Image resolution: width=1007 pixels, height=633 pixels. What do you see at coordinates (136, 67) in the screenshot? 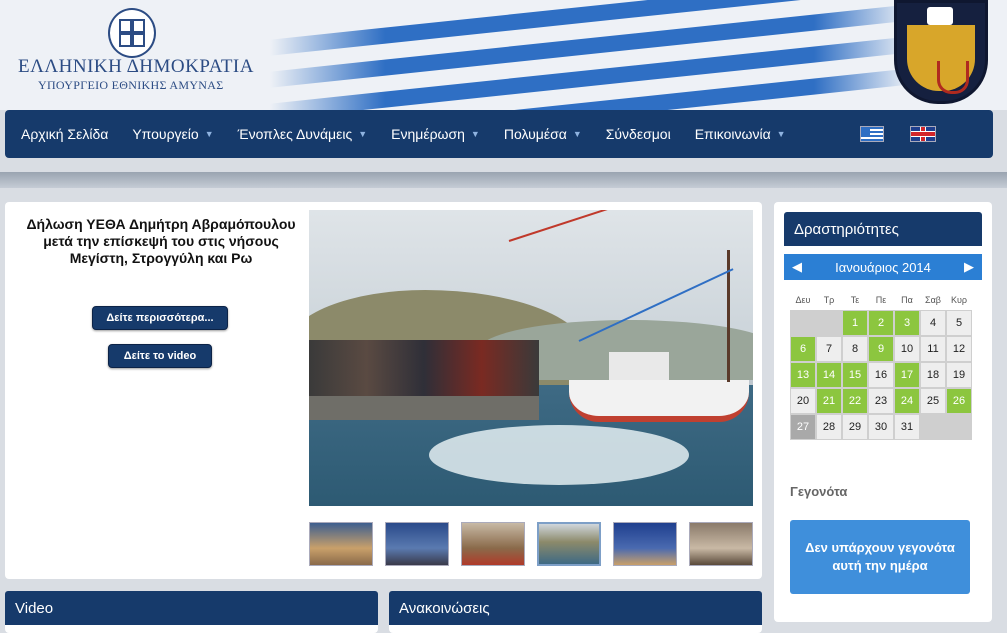
I see `brand-title: ΕΛΛΗΝΙΚΗ ΔΗΜΟΚΡΑΤΙΑ` at bounding box center [136, 67].